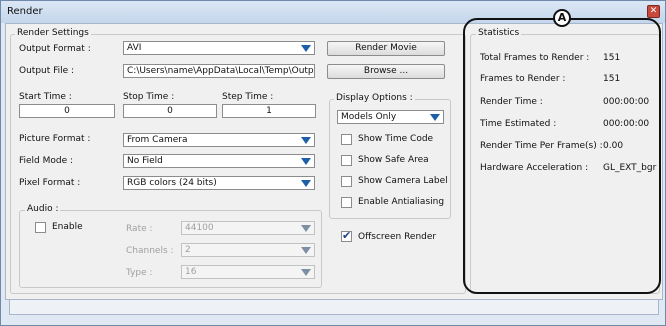 The width and height of the screenshot is (666, 326). I want to click on output-format-select: AVI, so click(219, 48).